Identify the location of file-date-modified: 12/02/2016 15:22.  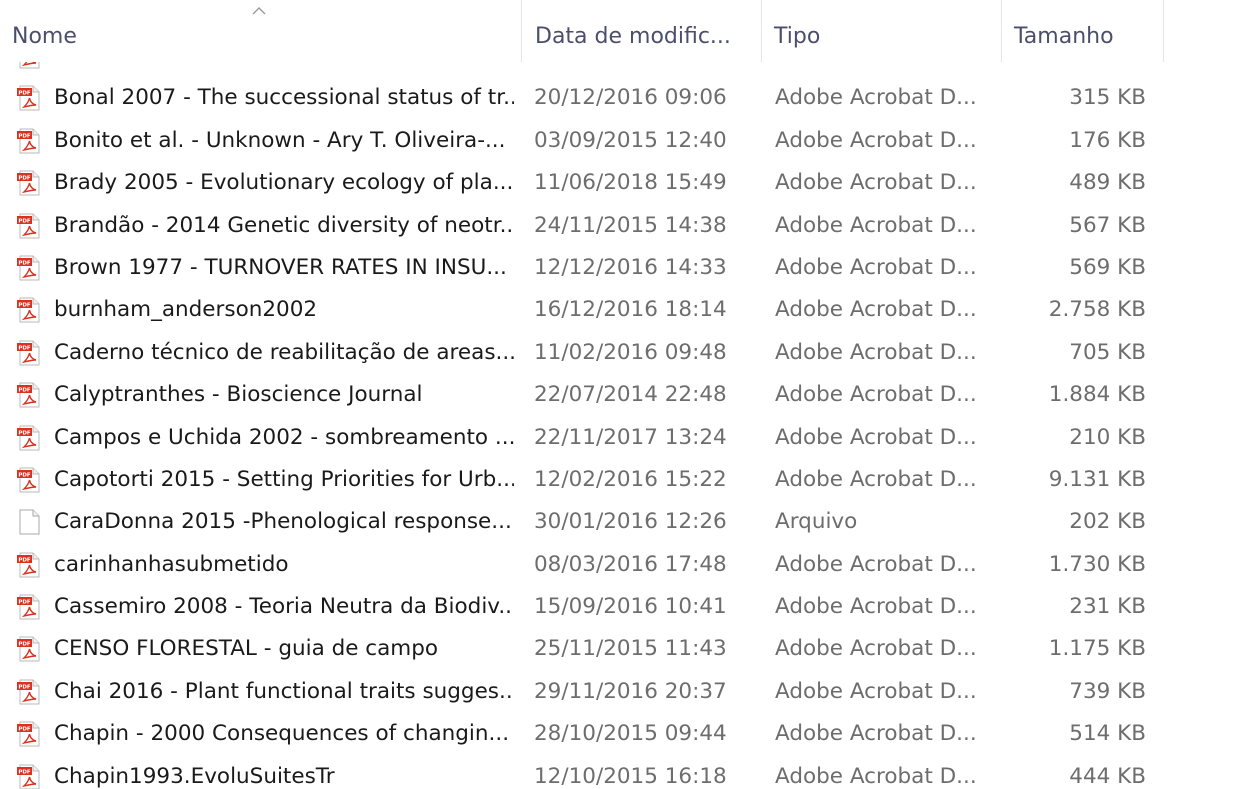
(630, 479).